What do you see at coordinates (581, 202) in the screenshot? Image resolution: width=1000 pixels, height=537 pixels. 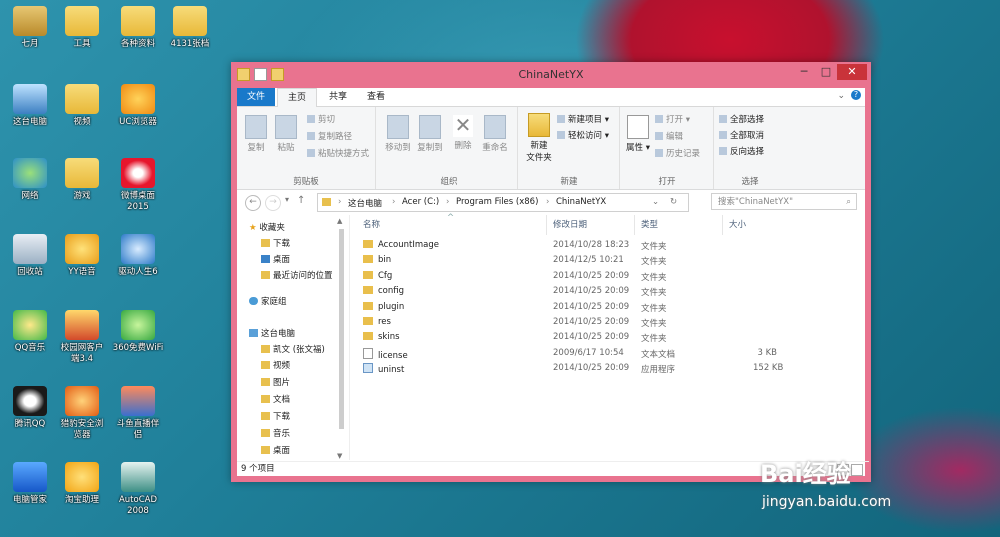 I see `crumb-current: ChinaNetYX` at bounding box center [581, 202].